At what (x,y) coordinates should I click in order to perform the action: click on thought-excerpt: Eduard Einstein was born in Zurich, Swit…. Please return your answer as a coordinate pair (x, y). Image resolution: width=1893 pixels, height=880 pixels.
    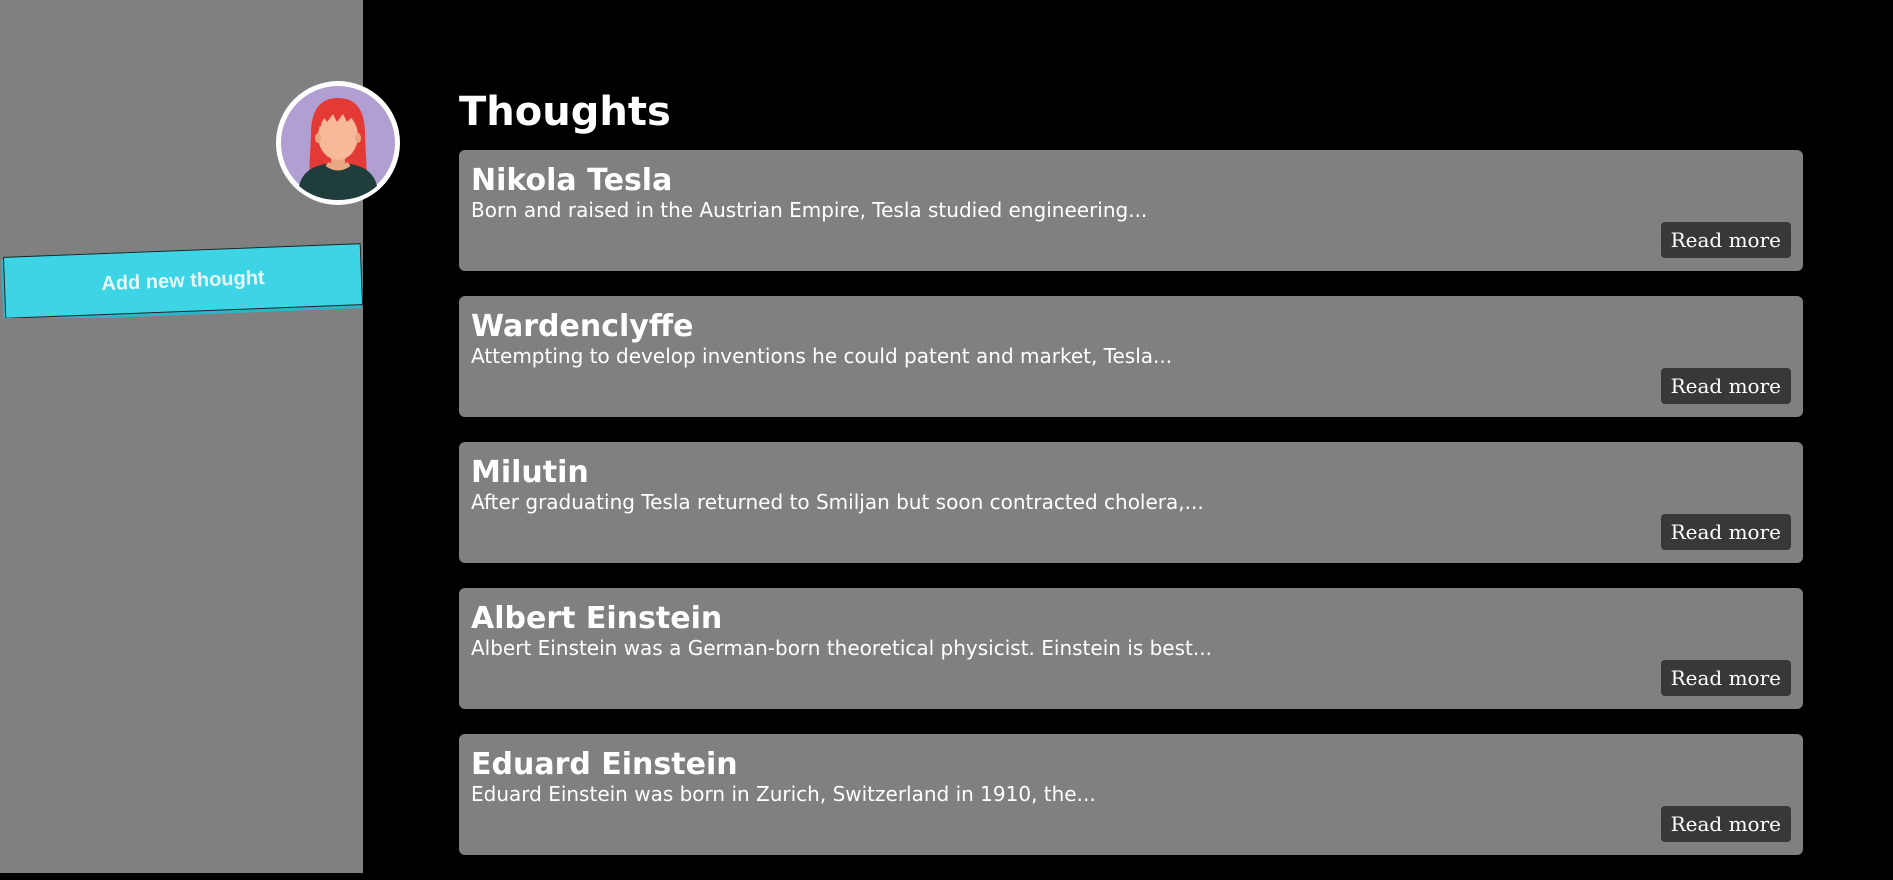
    Looking at the image, I should click on (783, 794).